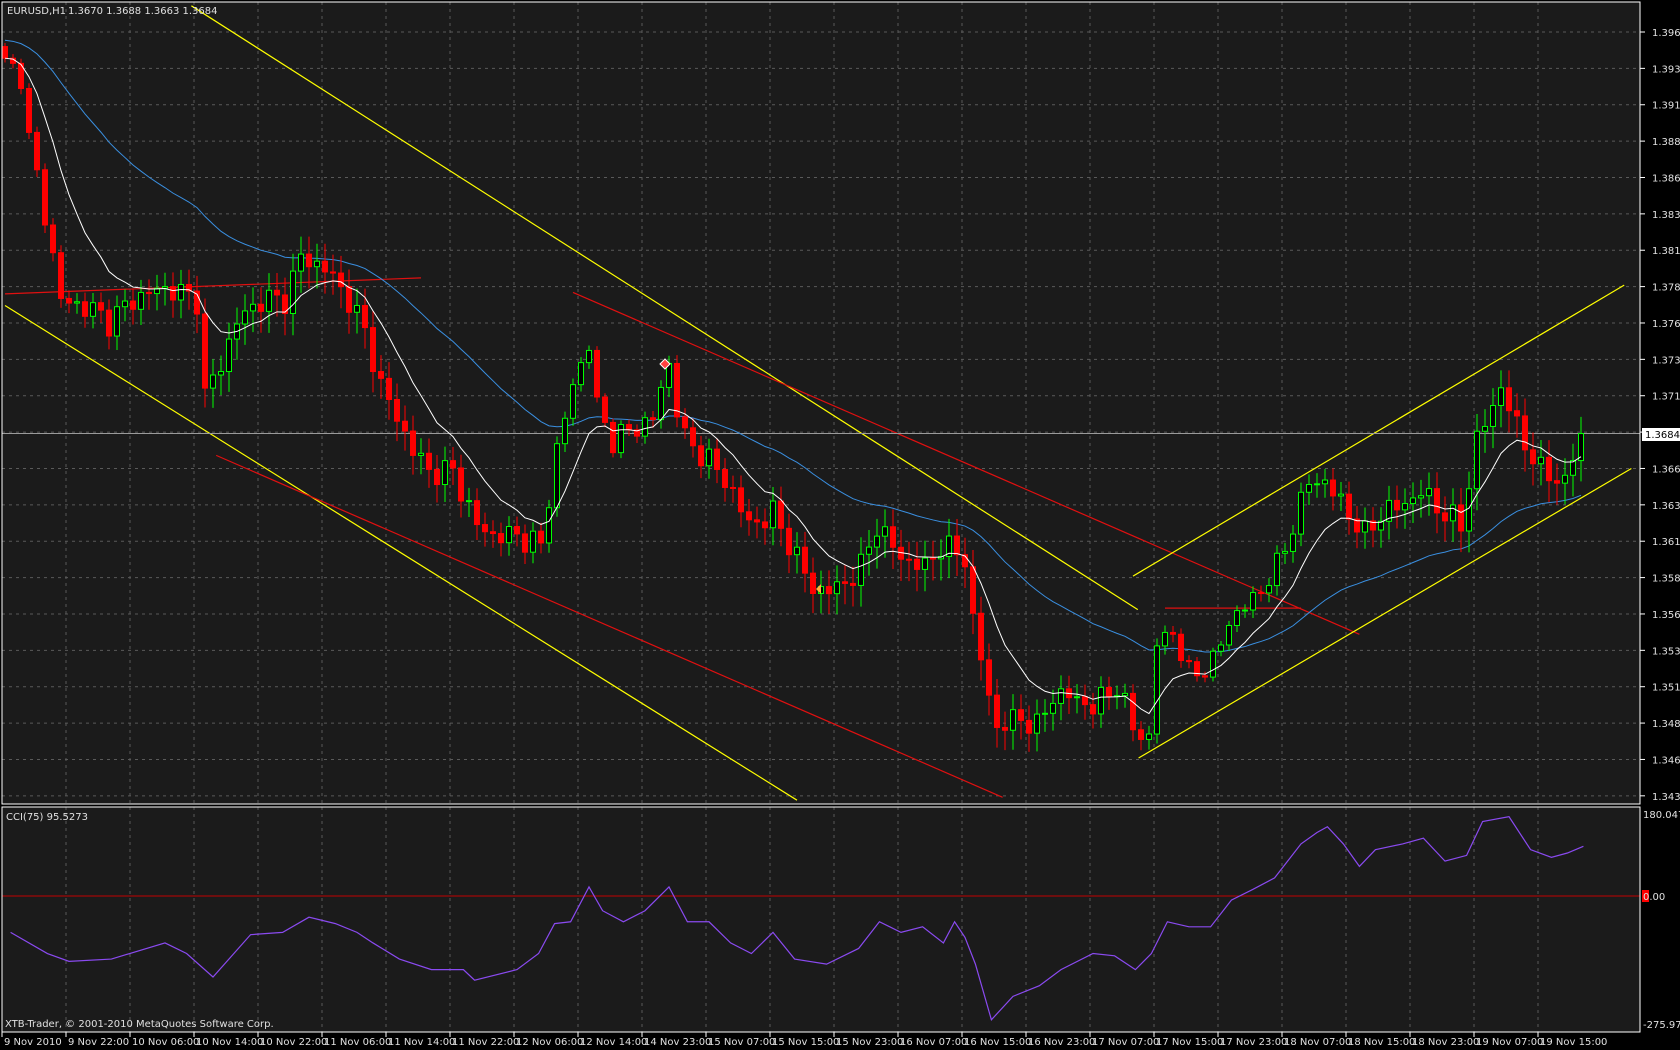 This screenshot has height=1050, width=1680. I want to click on price-tick-label: 1.3460, so click(1666, 760).